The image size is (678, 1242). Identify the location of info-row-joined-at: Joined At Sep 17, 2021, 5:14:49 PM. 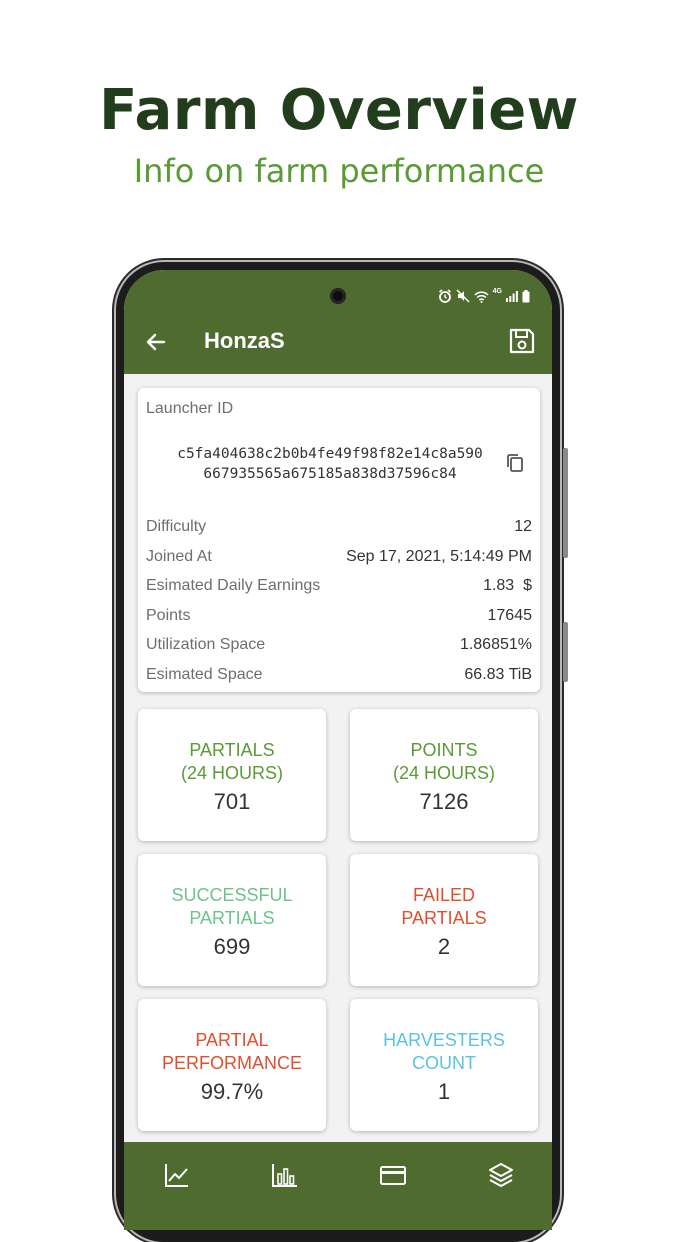
(339, 559).